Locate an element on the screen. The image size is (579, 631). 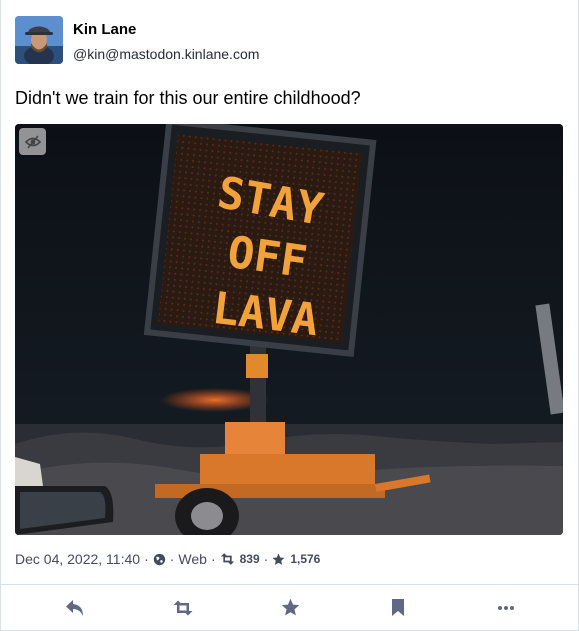
bookmark-button is located at coordinates (398, 608).